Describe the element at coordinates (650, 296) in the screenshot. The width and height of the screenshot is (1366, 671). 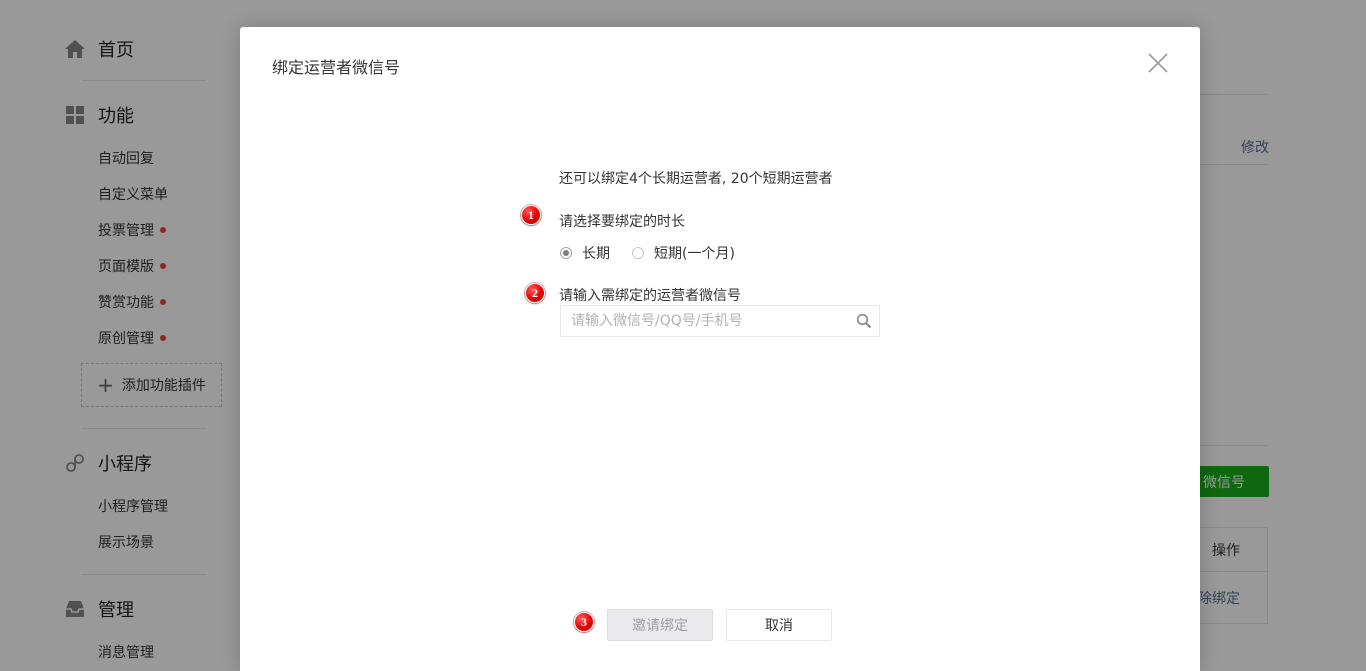
I see `wechat-id-label: 请输入需绑定的运营者微信号` at that location.